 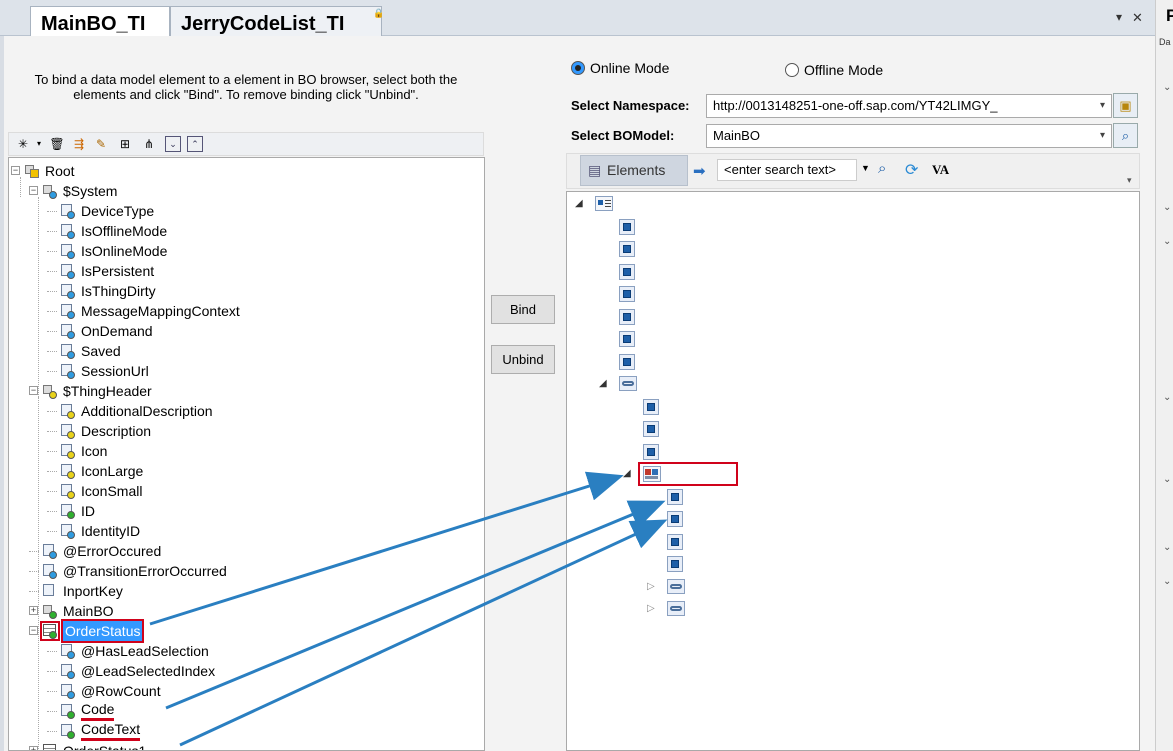 What do you see at coordinates (125, 144) in the screenshot?
I see `hierarchy-icon: ⊞` at bounding box center [125, 144].